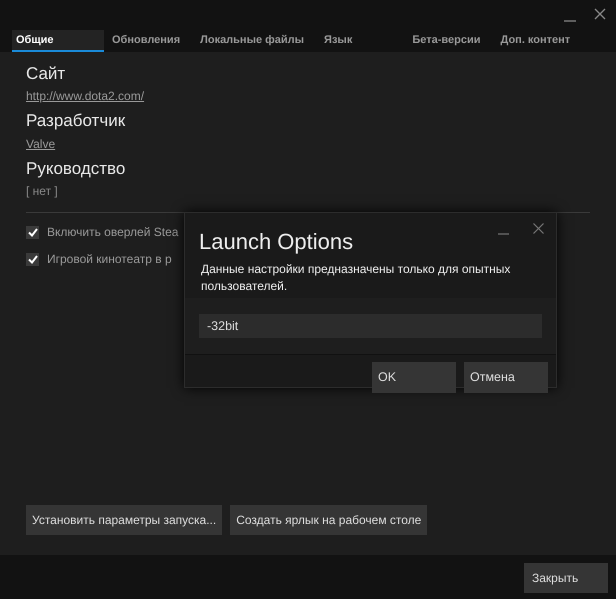  What do you see at coordinates (42, 191) in the screenshot?
I see `value-text: [ нет ]` at bounding box center [42, 191].